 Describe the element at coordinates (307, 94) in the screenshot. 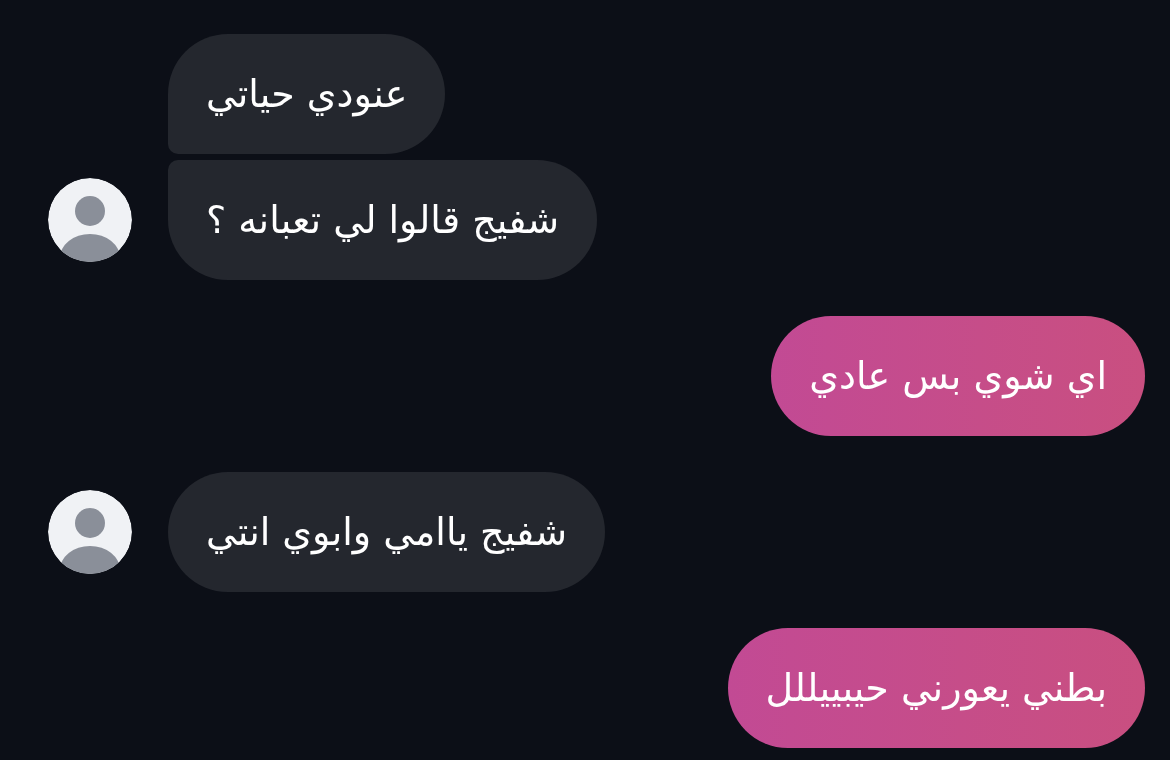

I see `message-bubble: عنودي حياتي` at that location.